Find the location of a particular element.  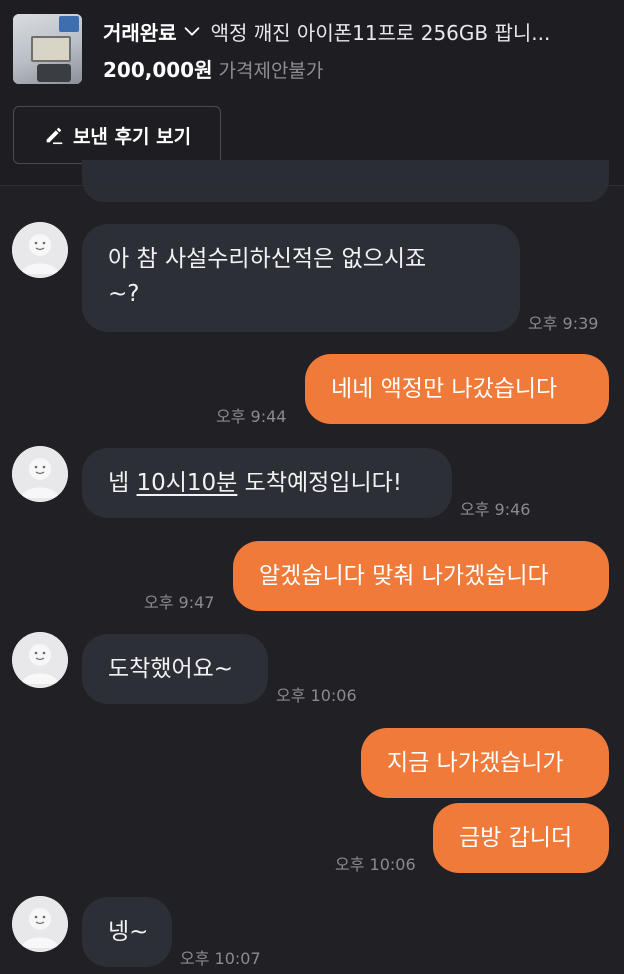

outgoing-message-bubble: 지금 나가겠습니가 is located at coordinates (485, 763).